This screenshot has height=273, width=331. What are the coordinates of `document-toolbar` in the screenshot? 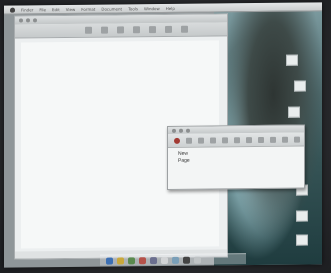 It's located at (121, 30).